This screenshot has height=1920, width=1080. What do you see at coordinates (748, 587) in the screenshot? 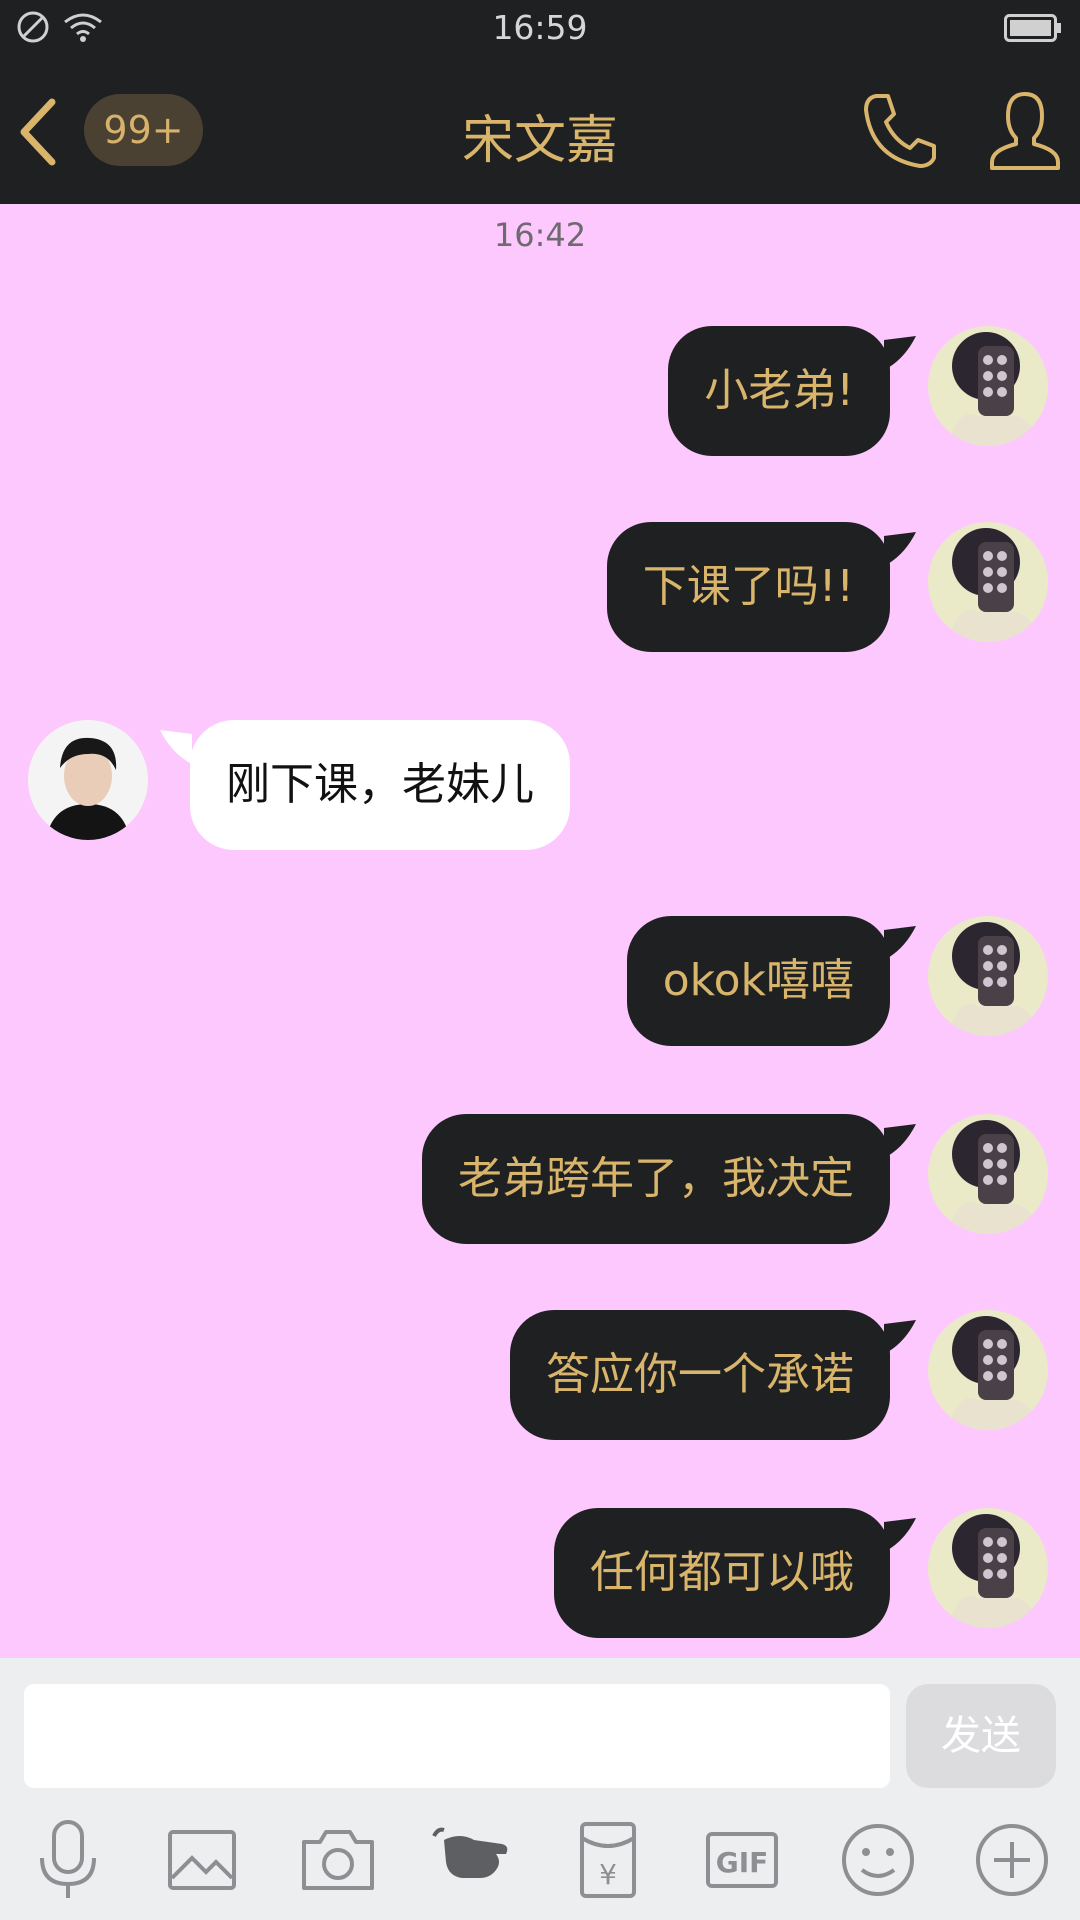
I see `outgoing-message-bubble: 下课了吗!!` at bounding box center [748, 587].